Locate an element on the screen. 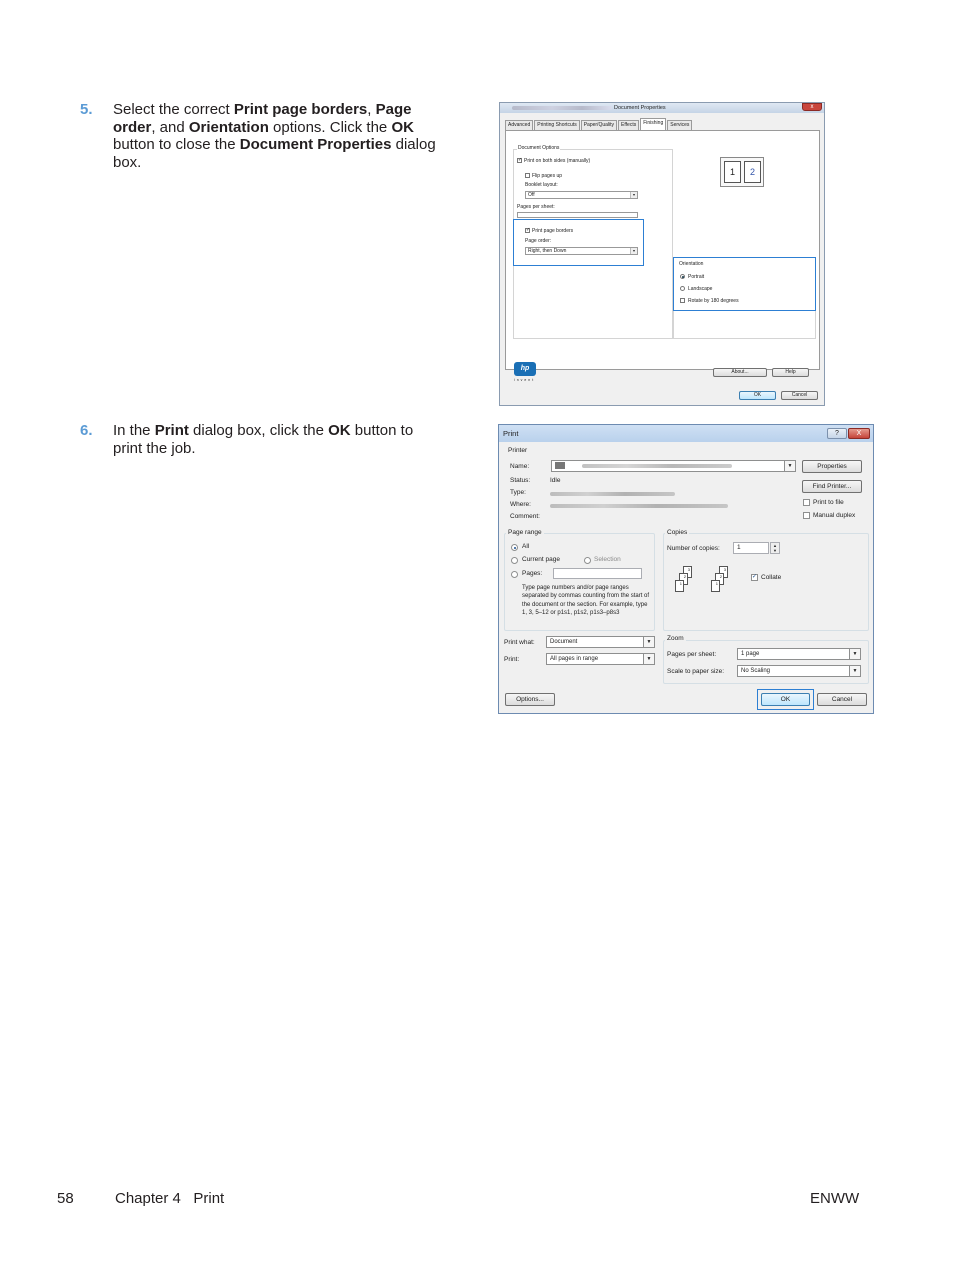 The image size is (954, 1270). manual-duplex-checkbox is located at coordinates (806, 515).